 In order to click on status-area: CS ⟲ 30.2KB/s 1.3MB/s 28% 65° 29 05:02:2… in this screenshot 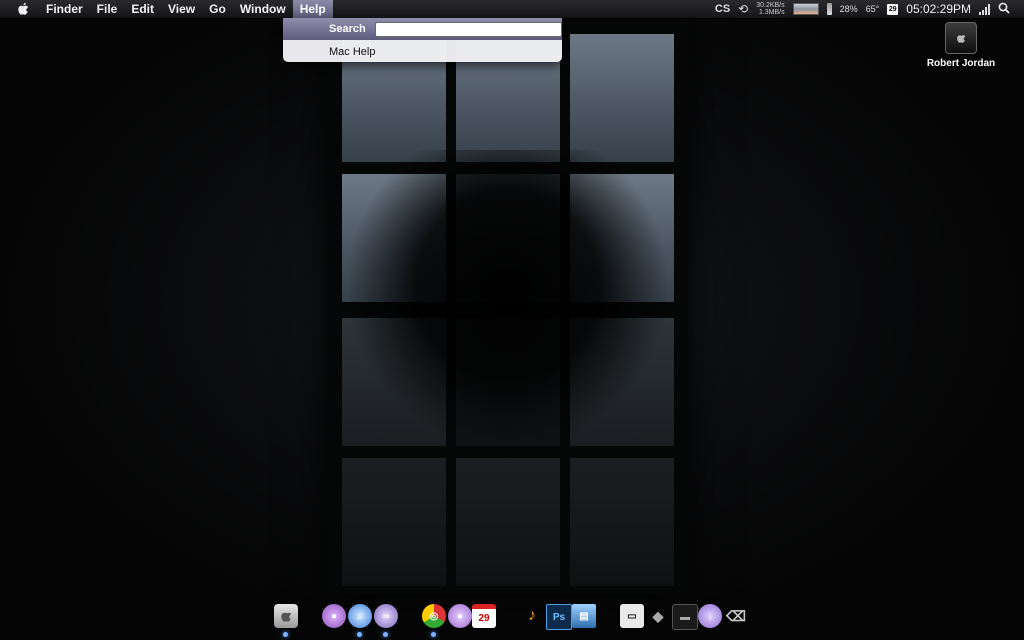, I will do `click(869, 9)`.